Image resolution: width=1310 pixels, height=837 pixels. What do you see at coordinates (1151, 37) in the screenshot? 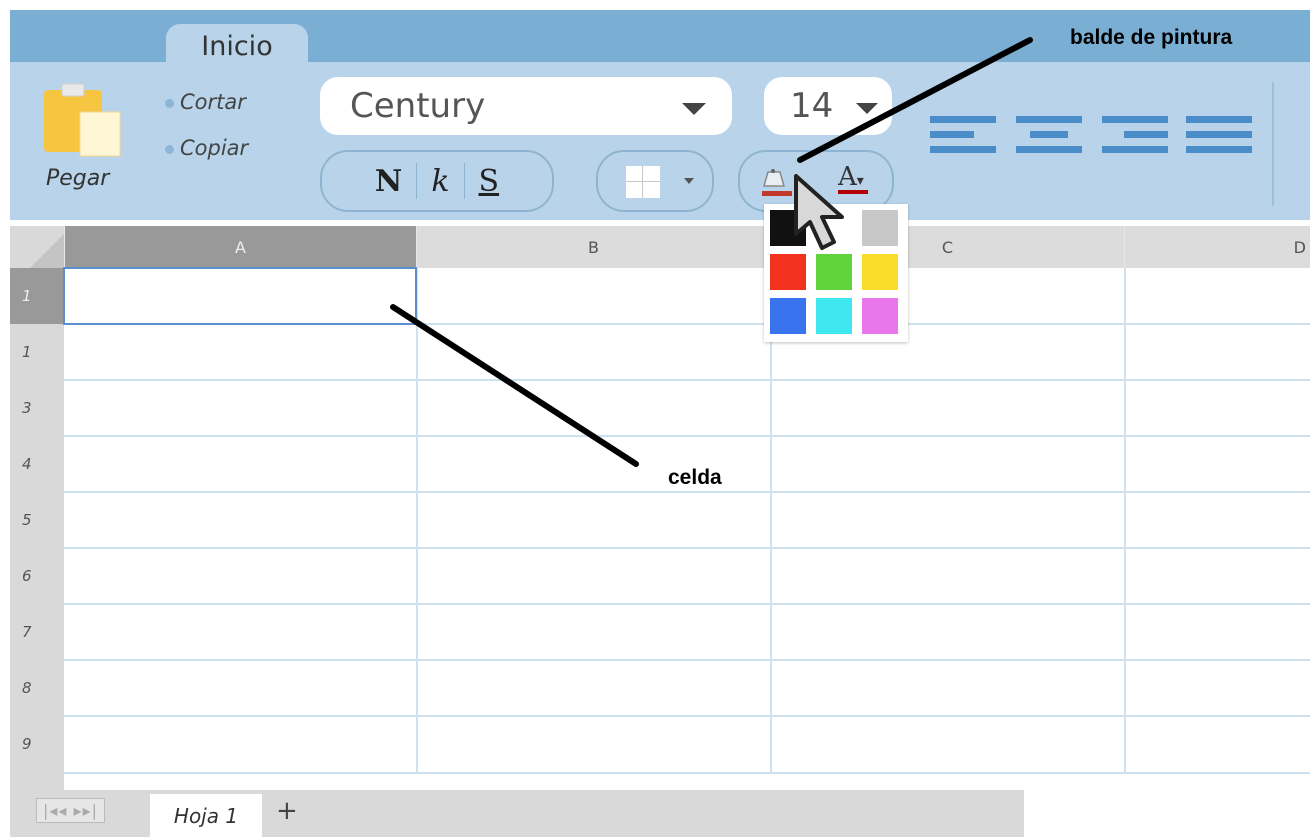
I see `annotation-paint-bucket: balde de pintura` at bounding box center [1151, 37].